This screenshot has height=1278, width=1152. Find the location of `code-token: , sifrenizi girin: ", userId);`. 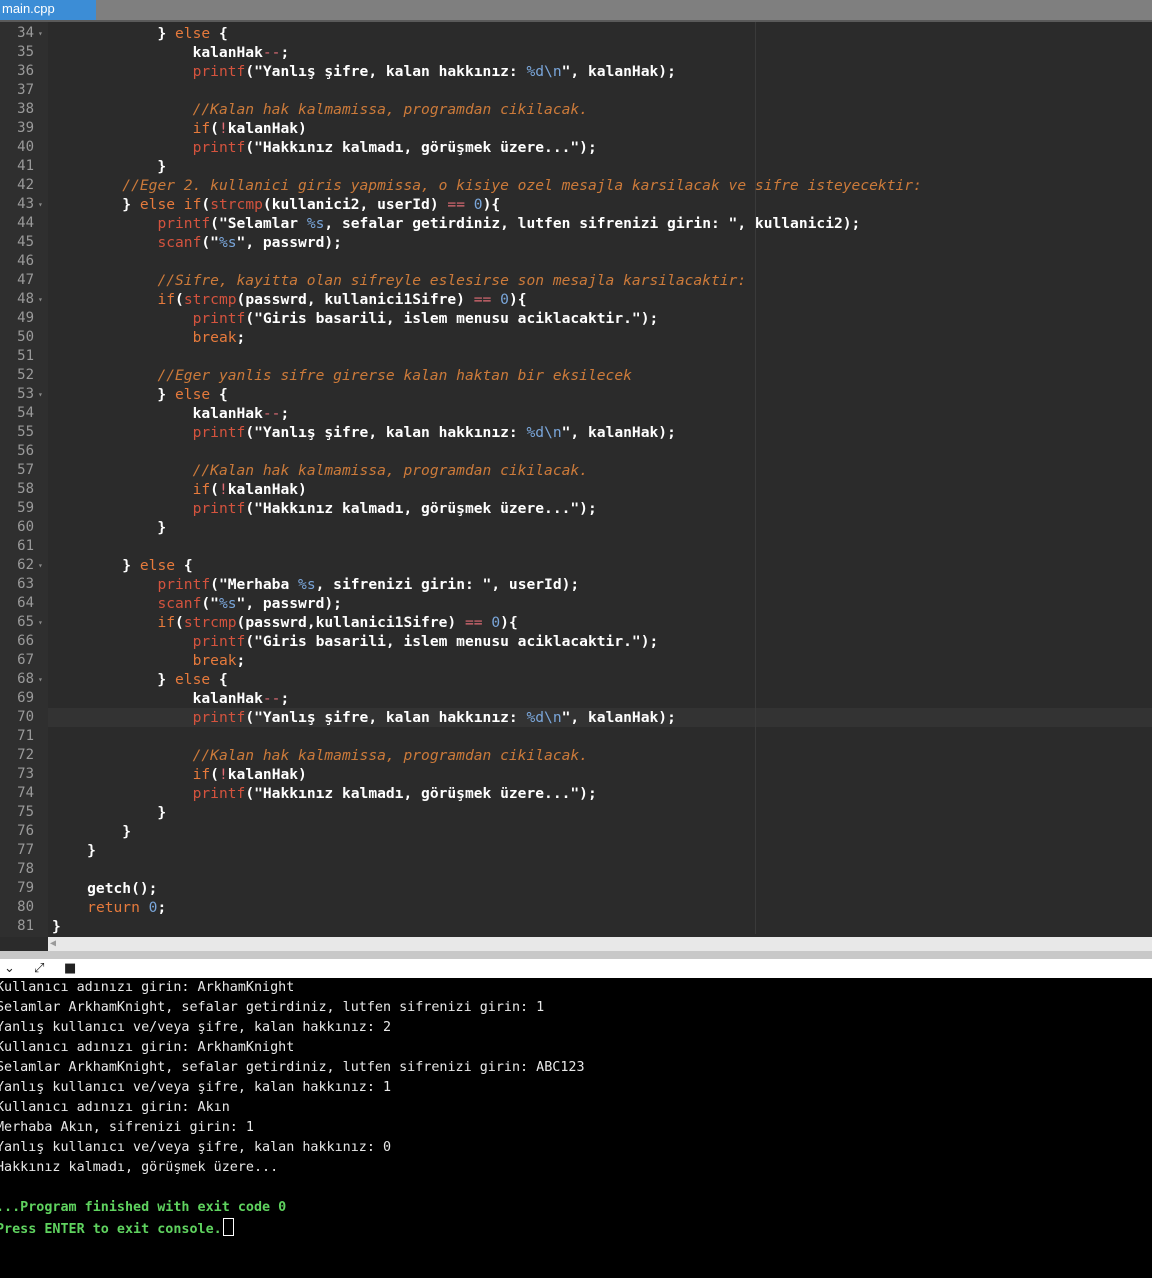

code-token: , sifrenizi girin: ", userId); is located at coordinates (447, 584).